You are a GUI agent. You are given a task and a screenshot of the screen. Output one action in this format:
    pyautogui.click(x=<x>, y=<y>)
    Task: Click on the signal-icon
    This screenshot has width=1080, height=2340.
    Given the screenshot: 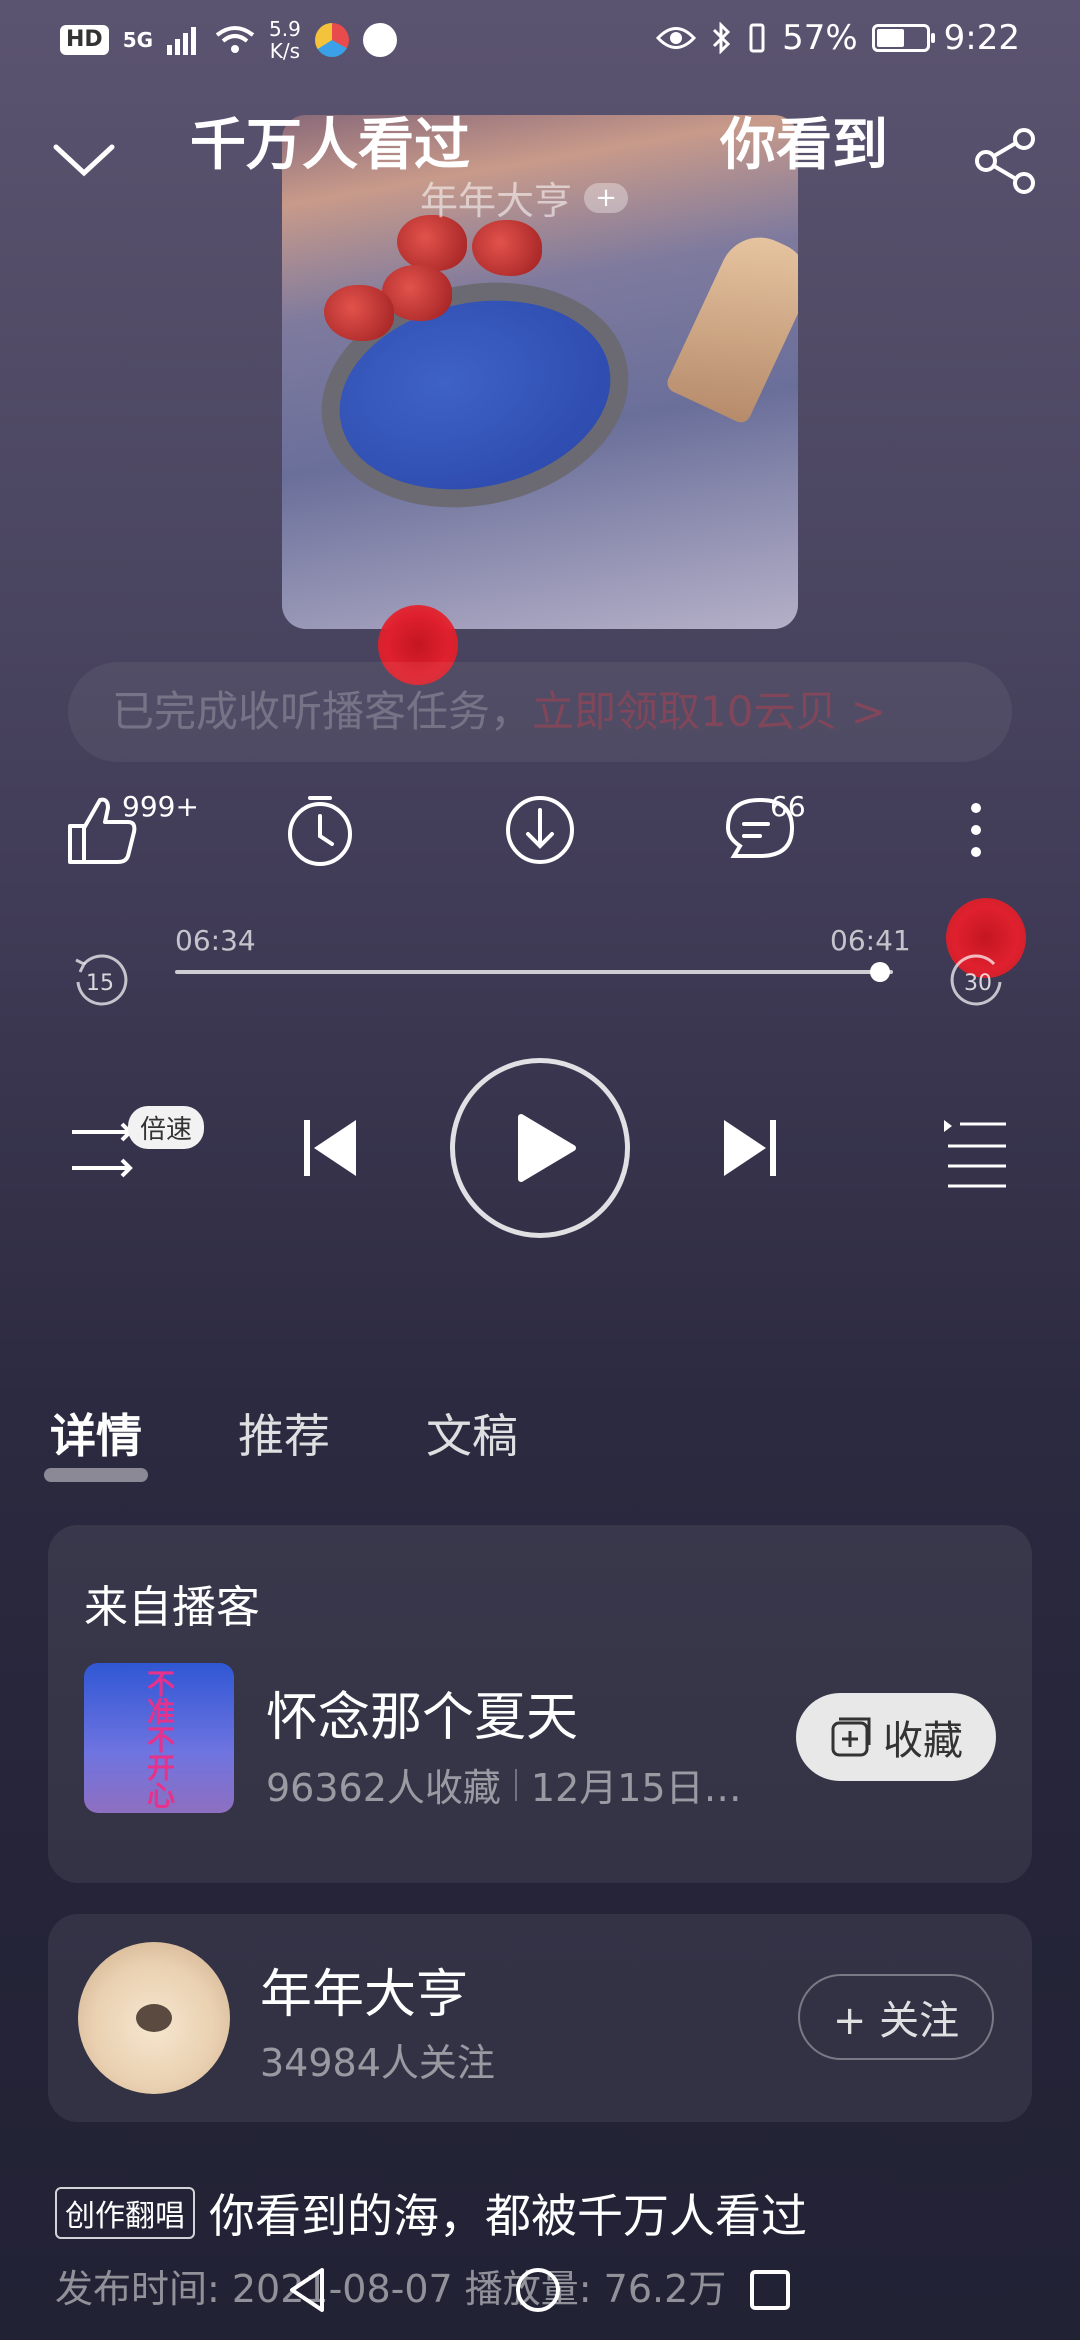 What is the action you would take?
    pyautogui.click(x=182, y=41)
    